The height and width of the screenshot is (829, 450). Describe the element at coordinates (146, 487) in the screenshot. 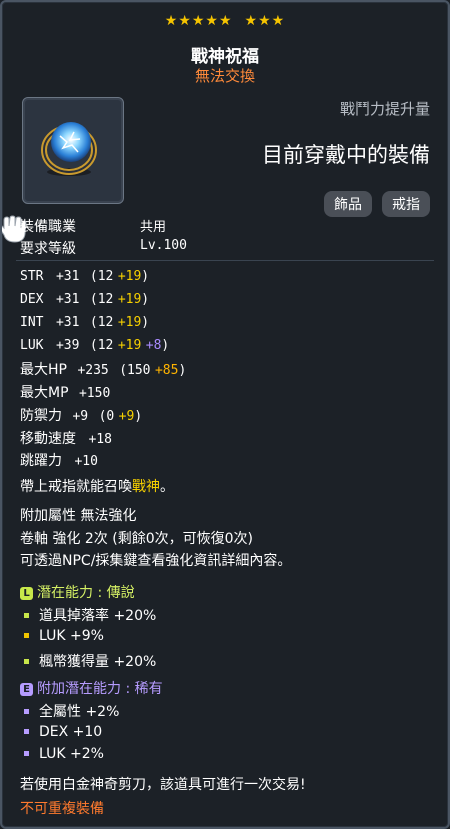

I see `summon-text-highlight: 戰神` at that location.